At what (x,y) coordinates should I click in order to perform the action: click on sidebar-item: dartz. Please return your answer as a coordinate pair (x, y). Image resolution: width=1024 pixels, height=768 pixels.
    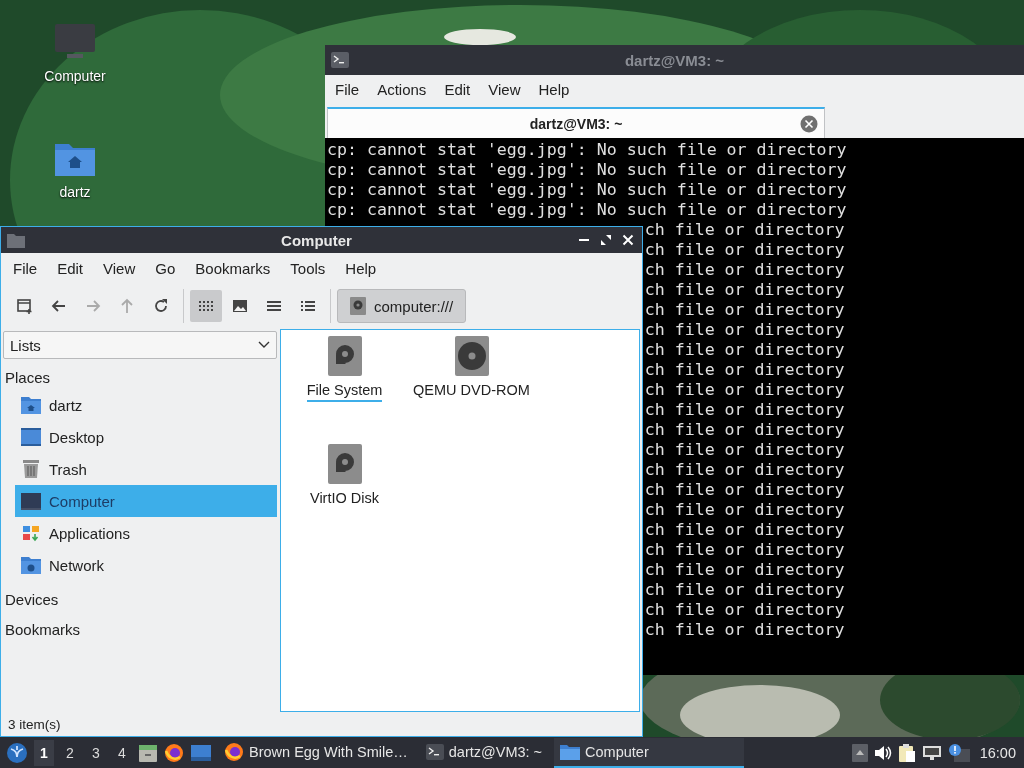
    Looking at the image, I should click on (146, 405).